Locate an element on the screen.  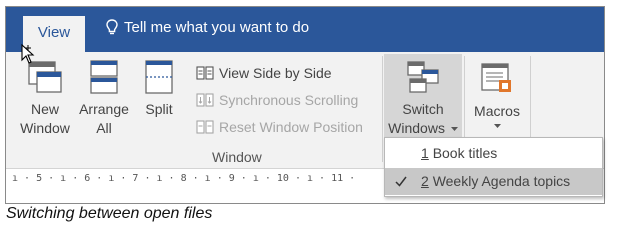
switch-windows-label-2: Windows is located at coordinates (423, 128).